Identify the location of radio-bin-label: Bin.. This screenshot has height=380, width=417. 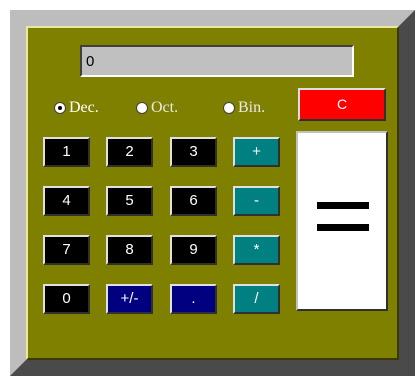
(252, 107).